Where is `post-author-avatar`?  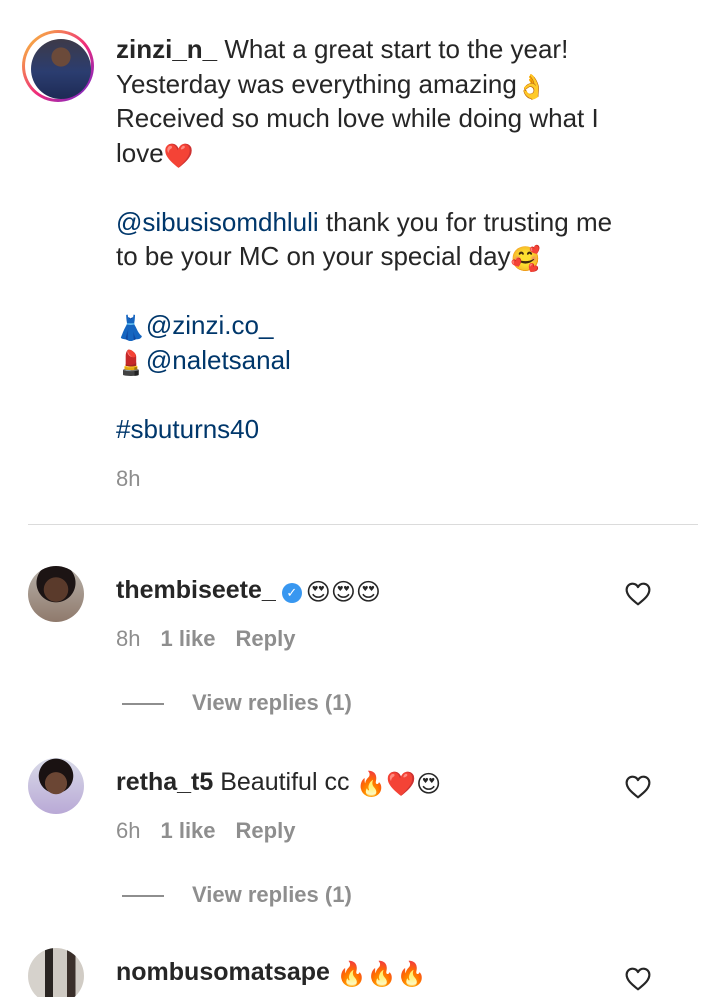 post-author-avatar is located at coordinates (61, 69).